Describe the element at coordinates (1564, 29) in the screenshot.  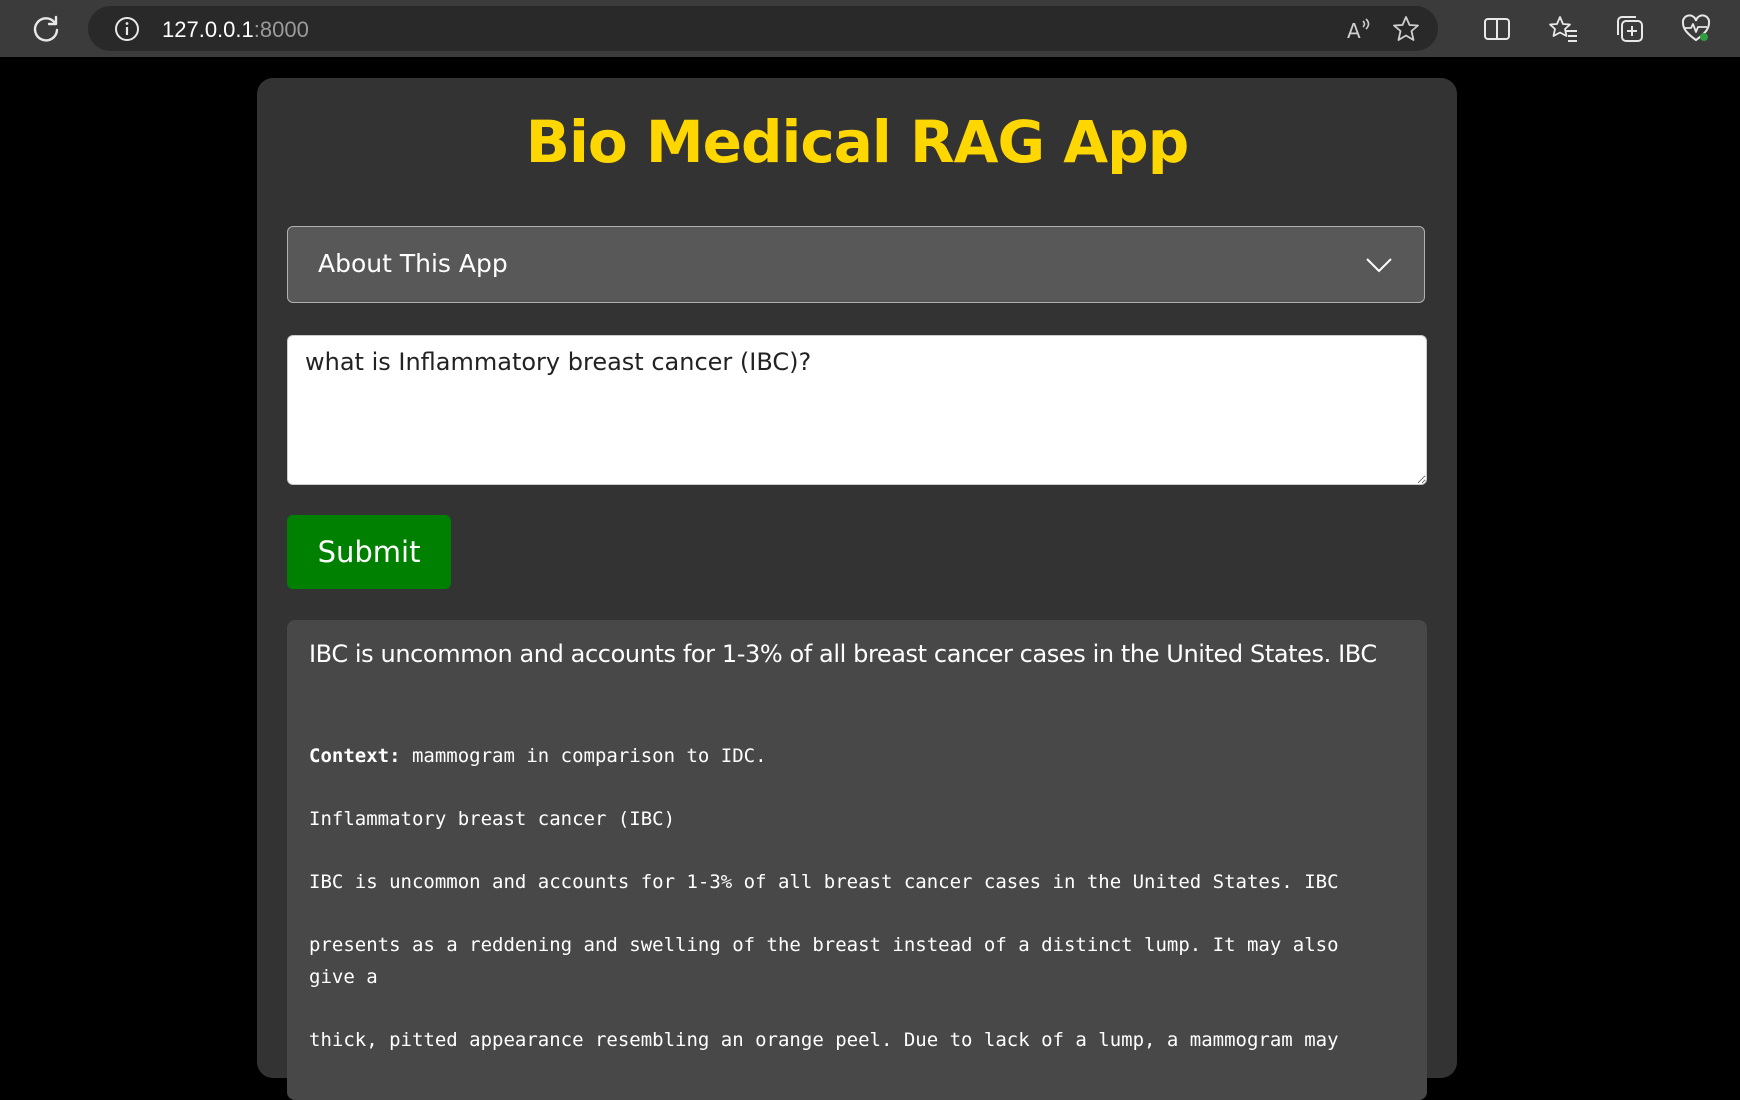
I see `favorites-icon` at that location.